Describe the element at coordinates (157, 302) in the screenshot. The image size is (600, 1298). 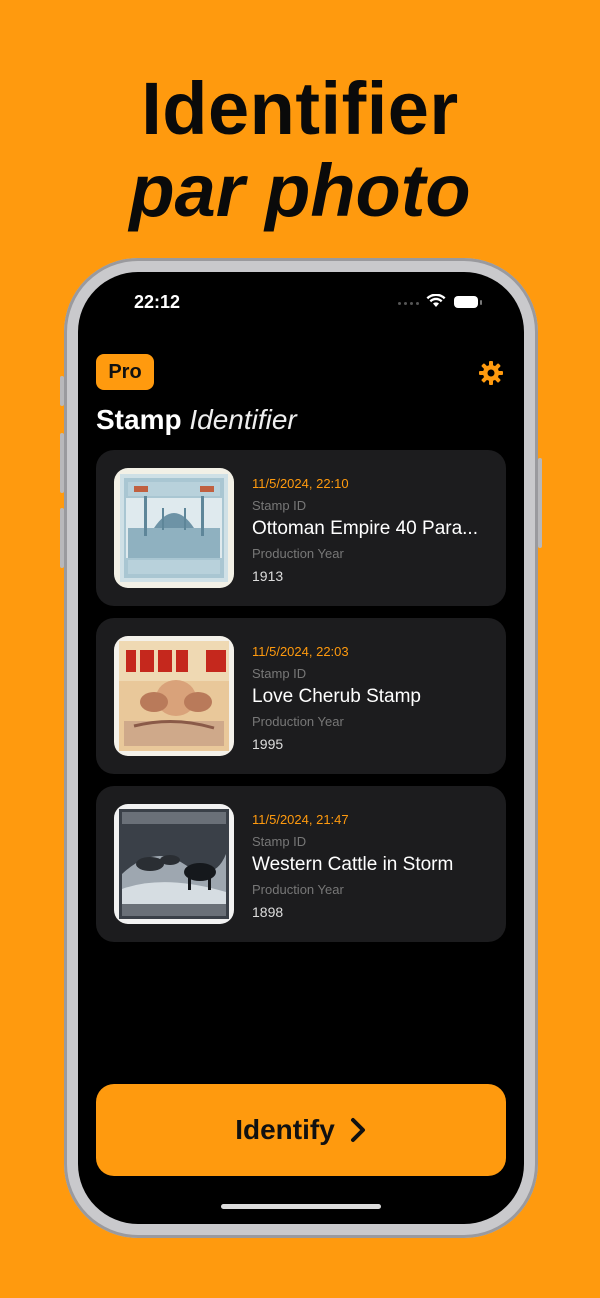
I see `status-time: 22:12` at that location.